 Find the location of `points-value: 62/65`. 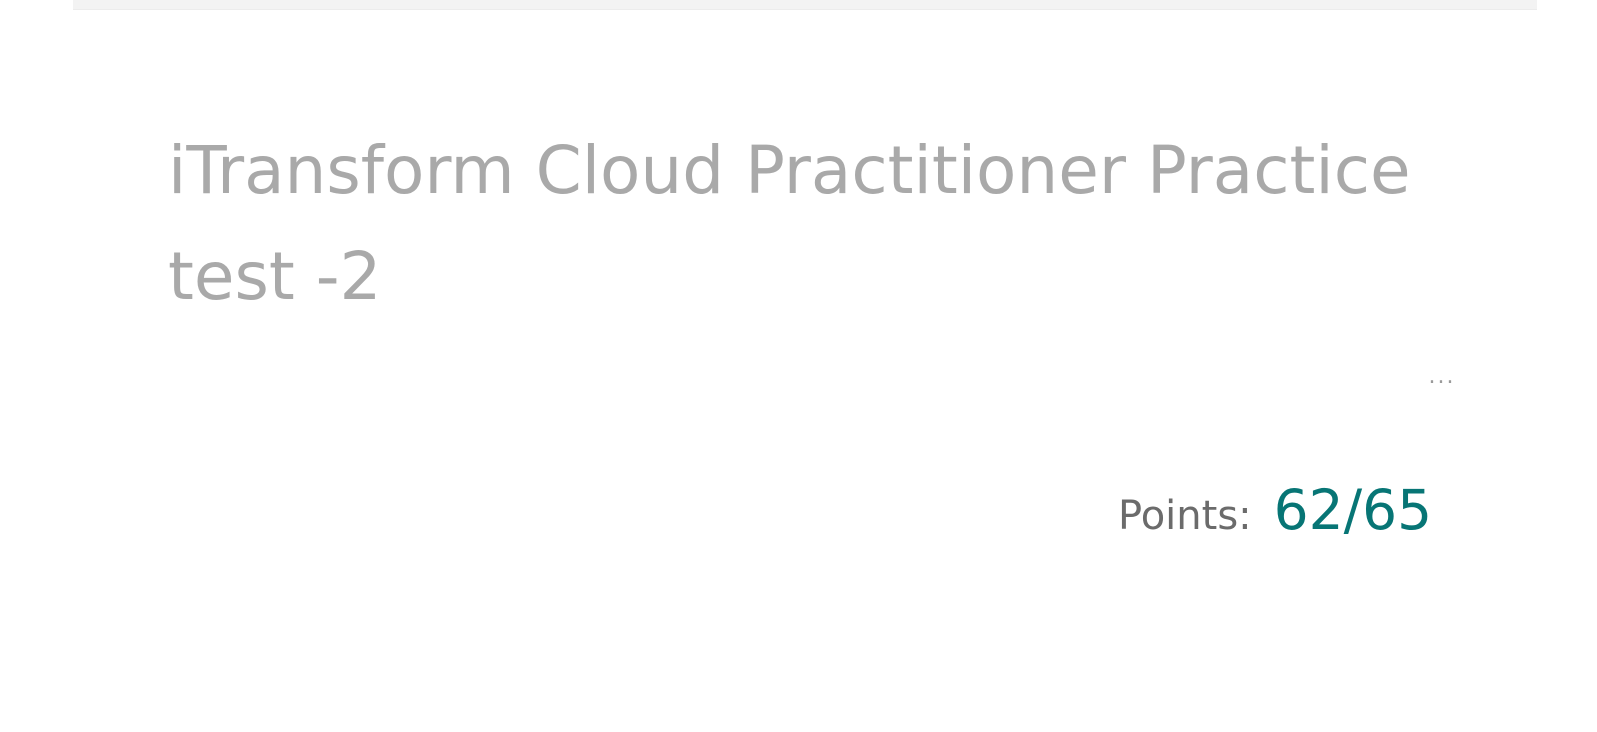

points-value: 62/65 is located at coordinates (1353, 510).